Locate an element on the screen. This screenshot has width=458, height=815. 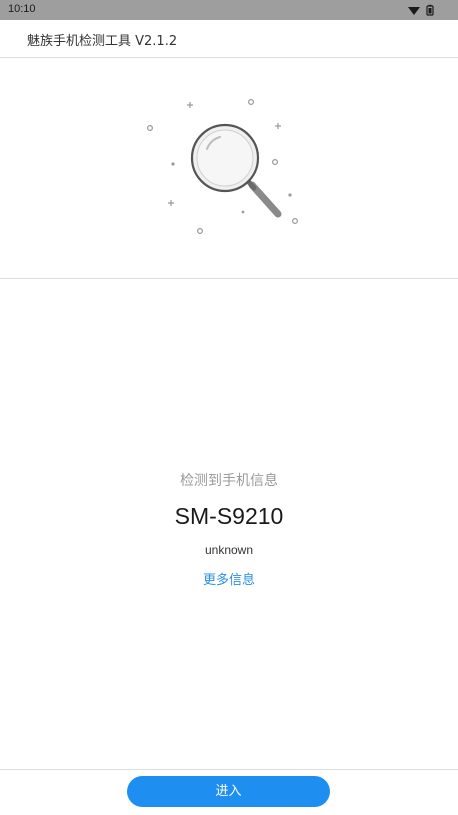
wifi-icon is located at coordinates (414, 11).